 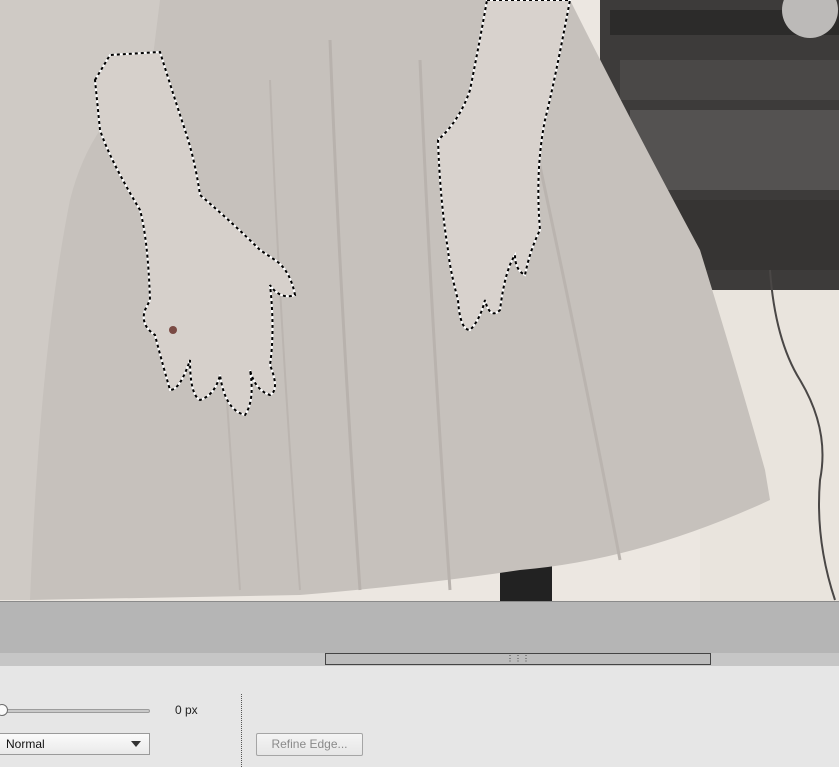 What do you see at coordinates (75, 711) in the screenshot?
I see `feather-slider` at bounding box center [75, 711].